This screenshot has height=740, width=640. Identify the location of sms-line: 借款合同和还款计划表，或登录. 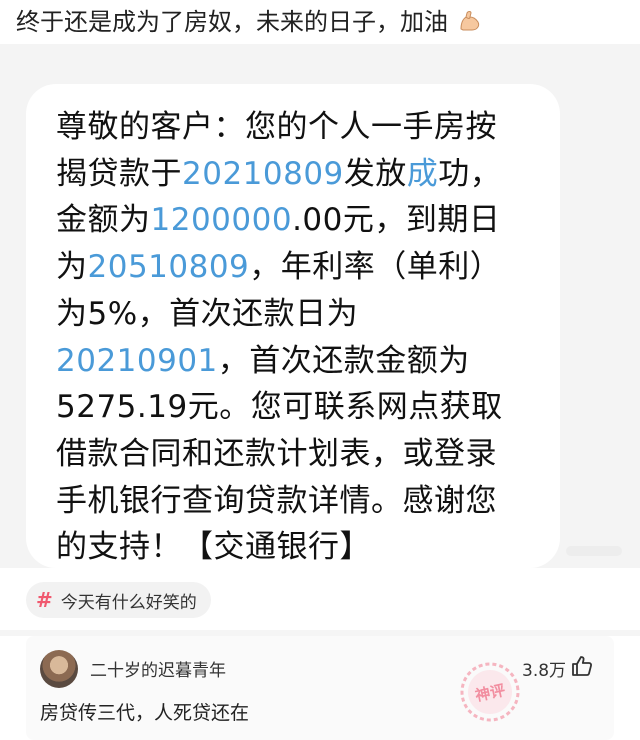
(306, 454).